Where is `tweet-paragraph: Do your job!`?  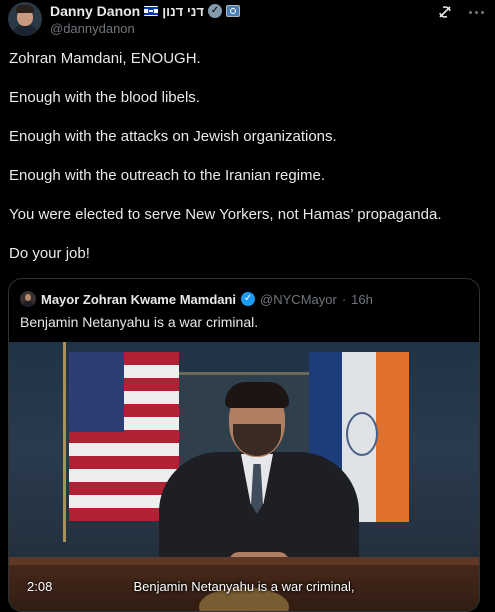
tweet-paragraph: Do your job! is located at coordinates (49, 253).